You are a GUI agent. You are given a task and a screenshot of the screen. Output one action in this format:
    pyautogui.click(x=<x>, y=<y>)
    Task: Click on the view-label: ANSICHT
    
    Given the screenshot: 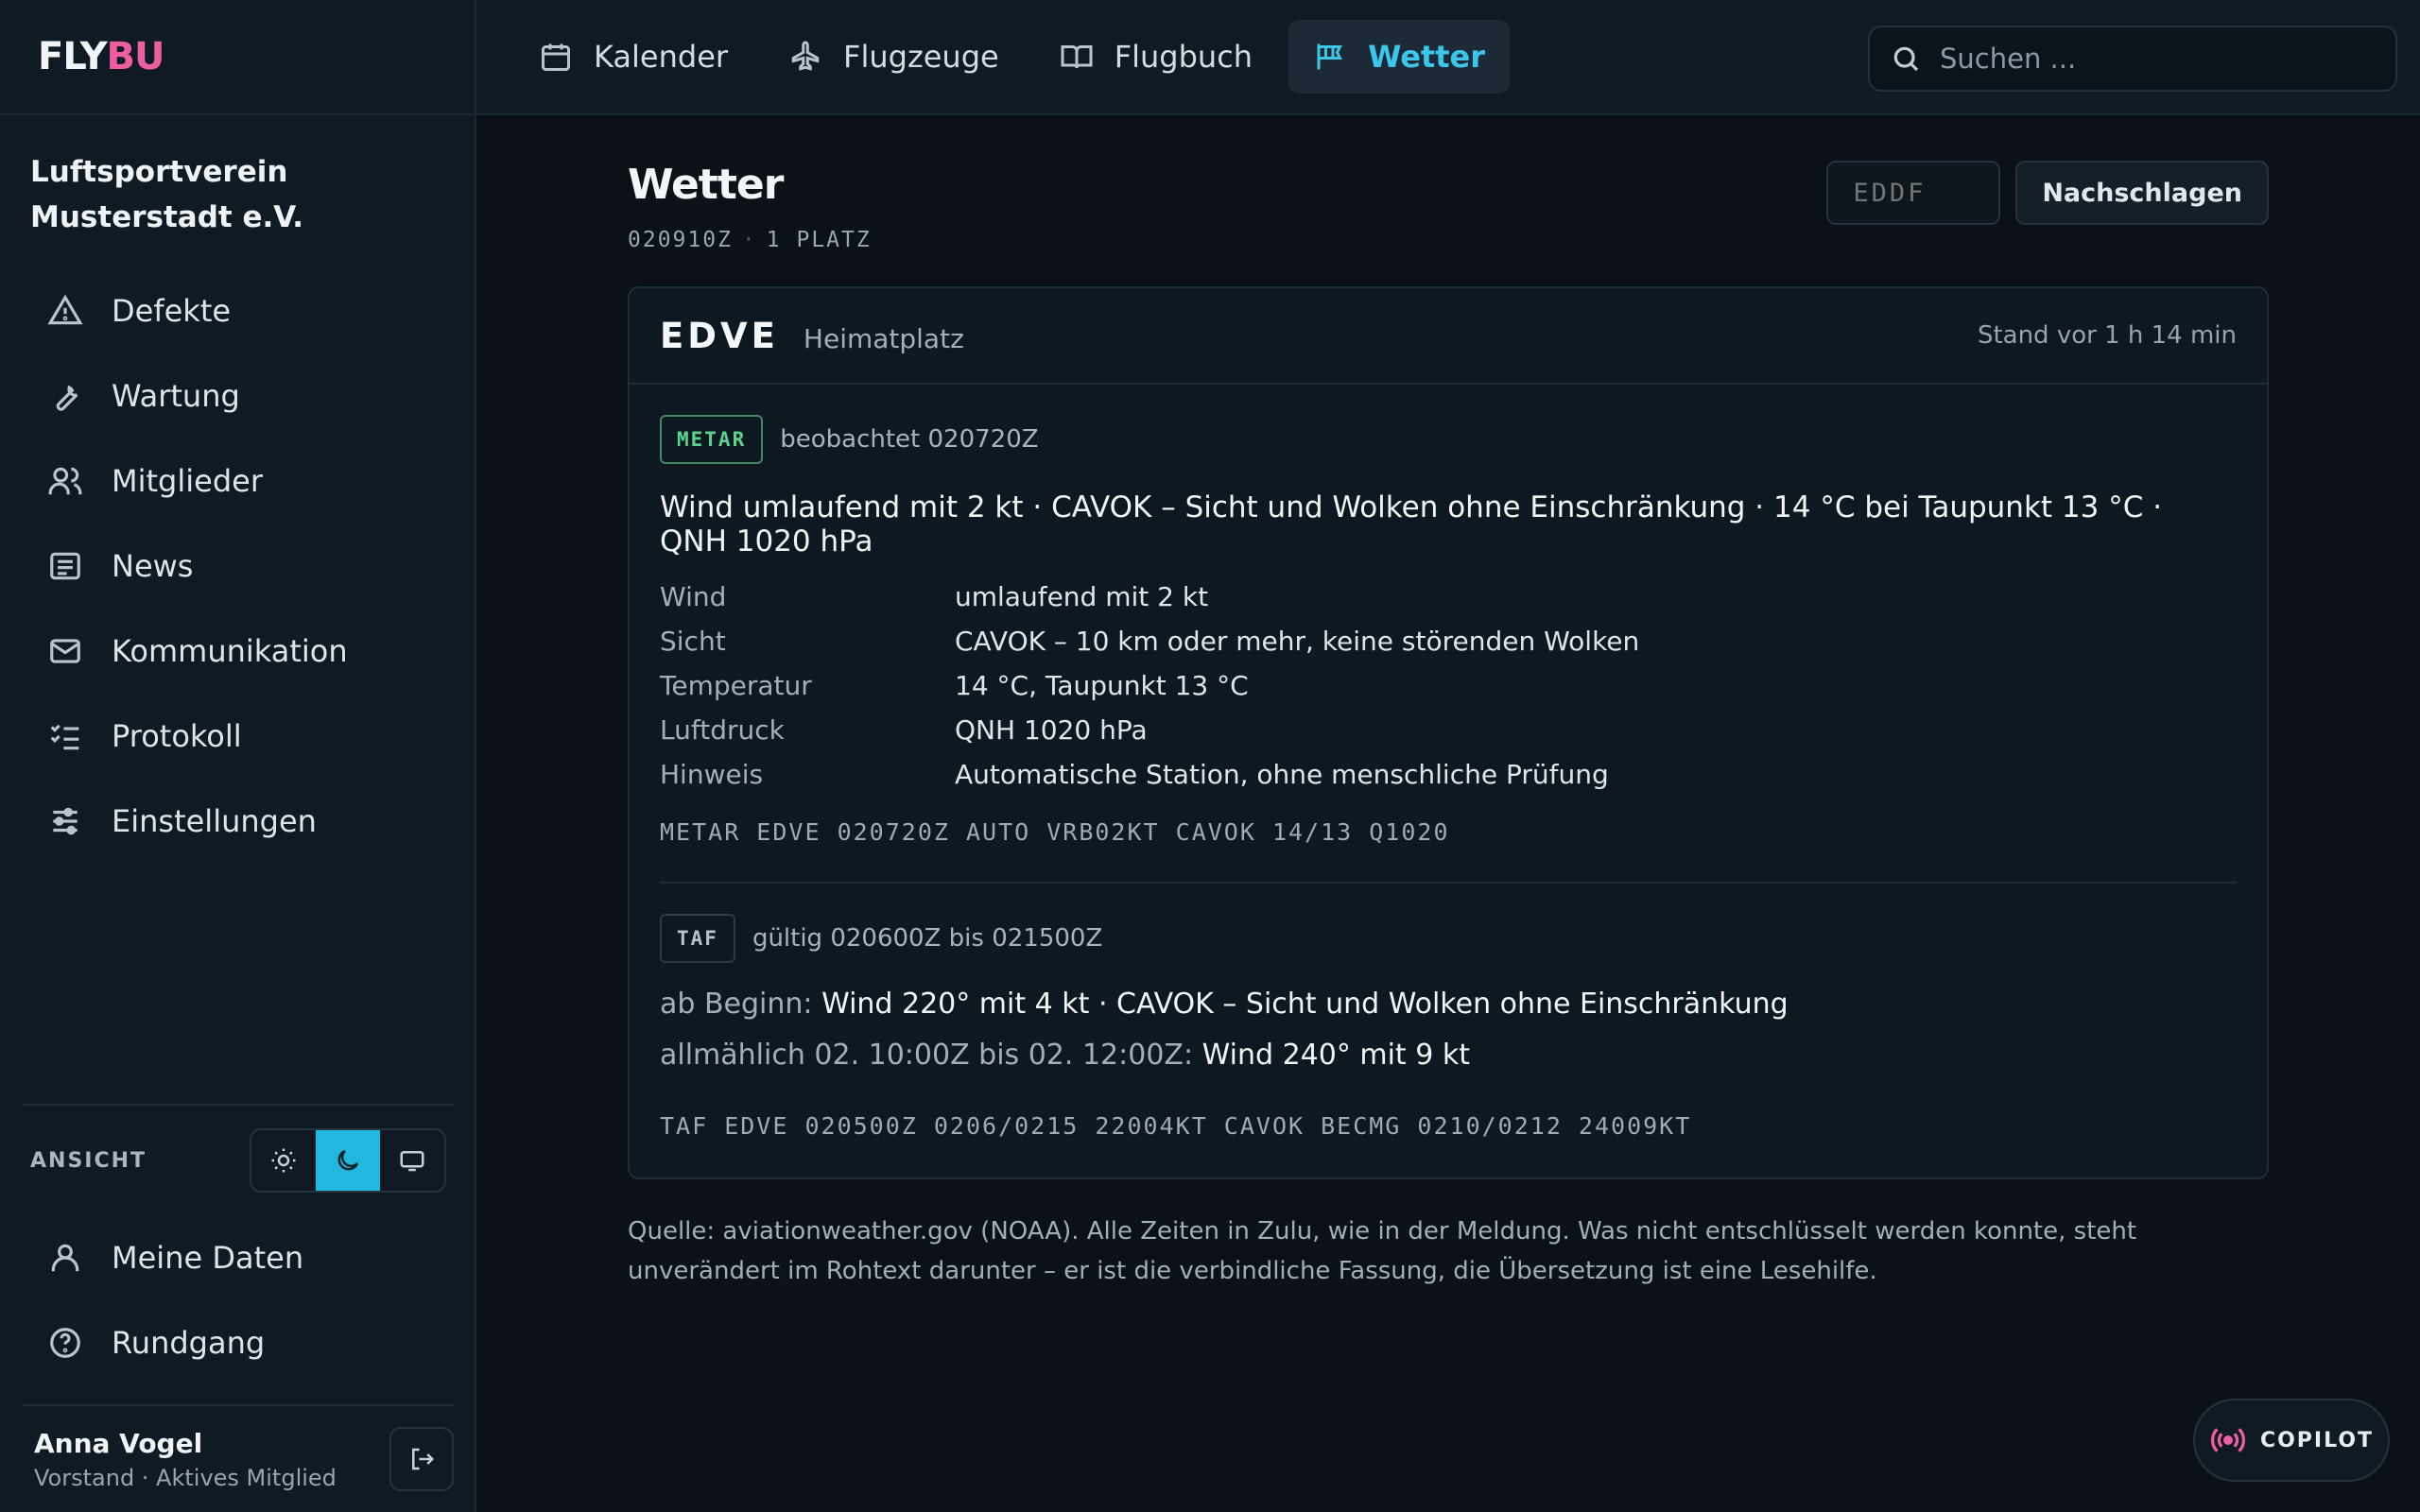 What is the action you would take?
    pyautogui.click(x=88, y=1160)
    